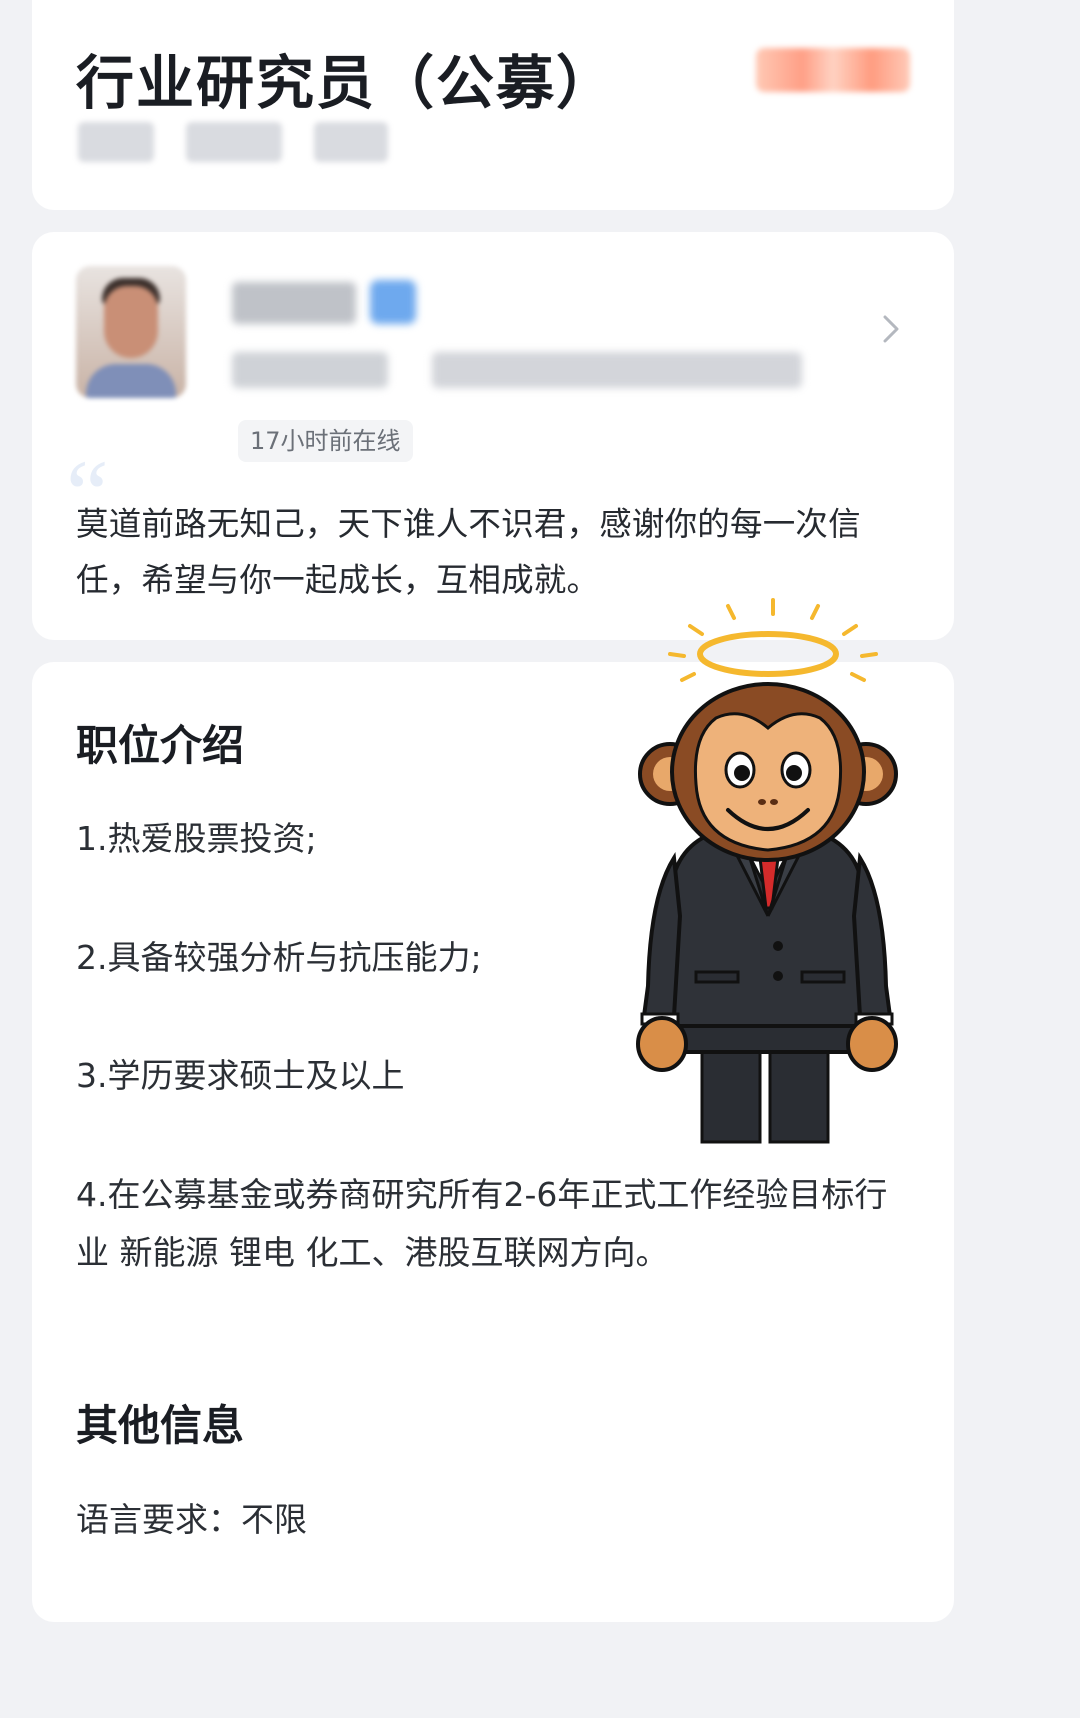  I want to click on section-title-job-intro: 职位介绍, so click(160, 745).